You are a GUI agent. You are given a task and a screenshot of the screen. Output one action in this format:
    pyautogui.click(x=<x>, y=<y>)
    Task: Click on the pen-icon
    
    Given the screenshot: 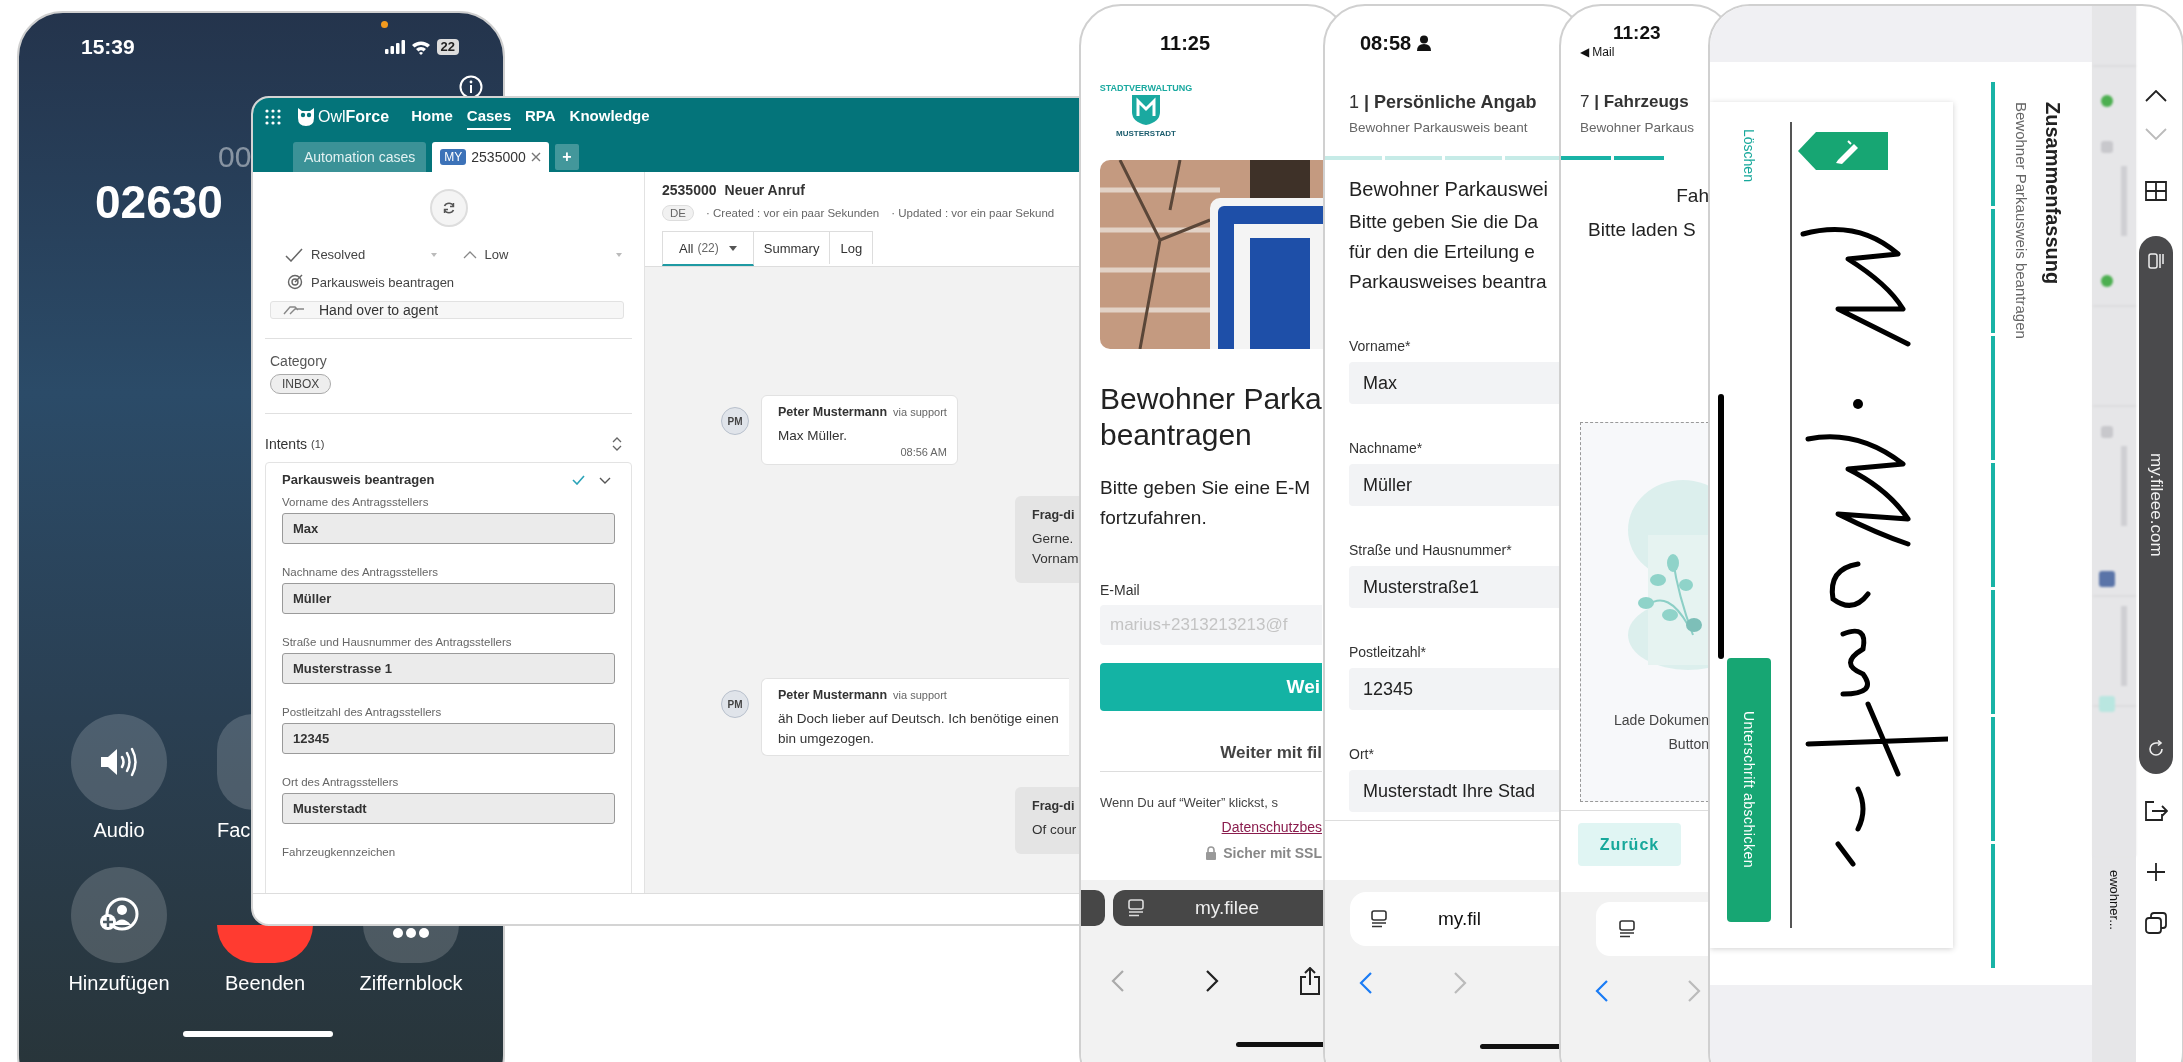 What is the action you would take?
    pyautogui.click(x=1843, y=151)
    